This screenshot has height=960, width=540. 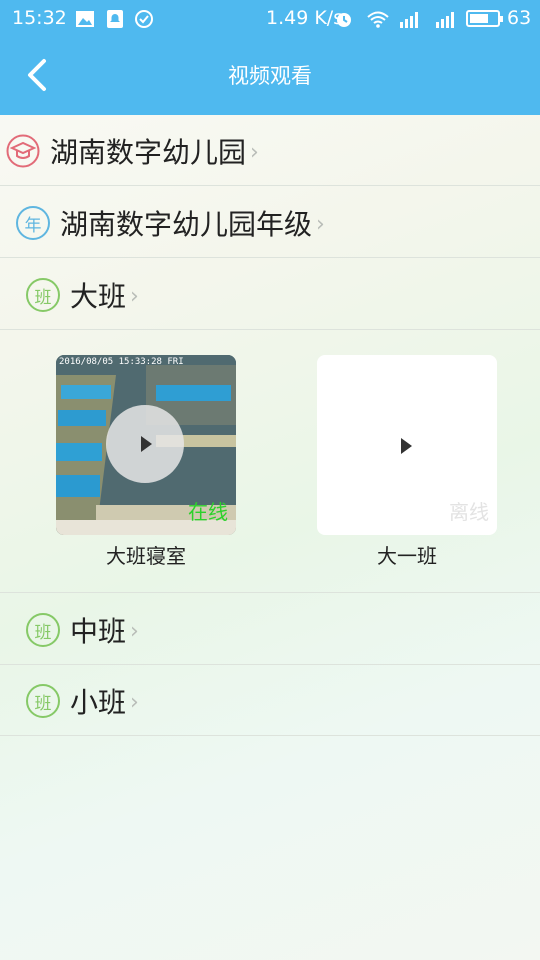 What do you see at coordinates (104, 702) in the screenshot?
I see `list-item-label: 小班 ›` at bounding box center [104, 702].